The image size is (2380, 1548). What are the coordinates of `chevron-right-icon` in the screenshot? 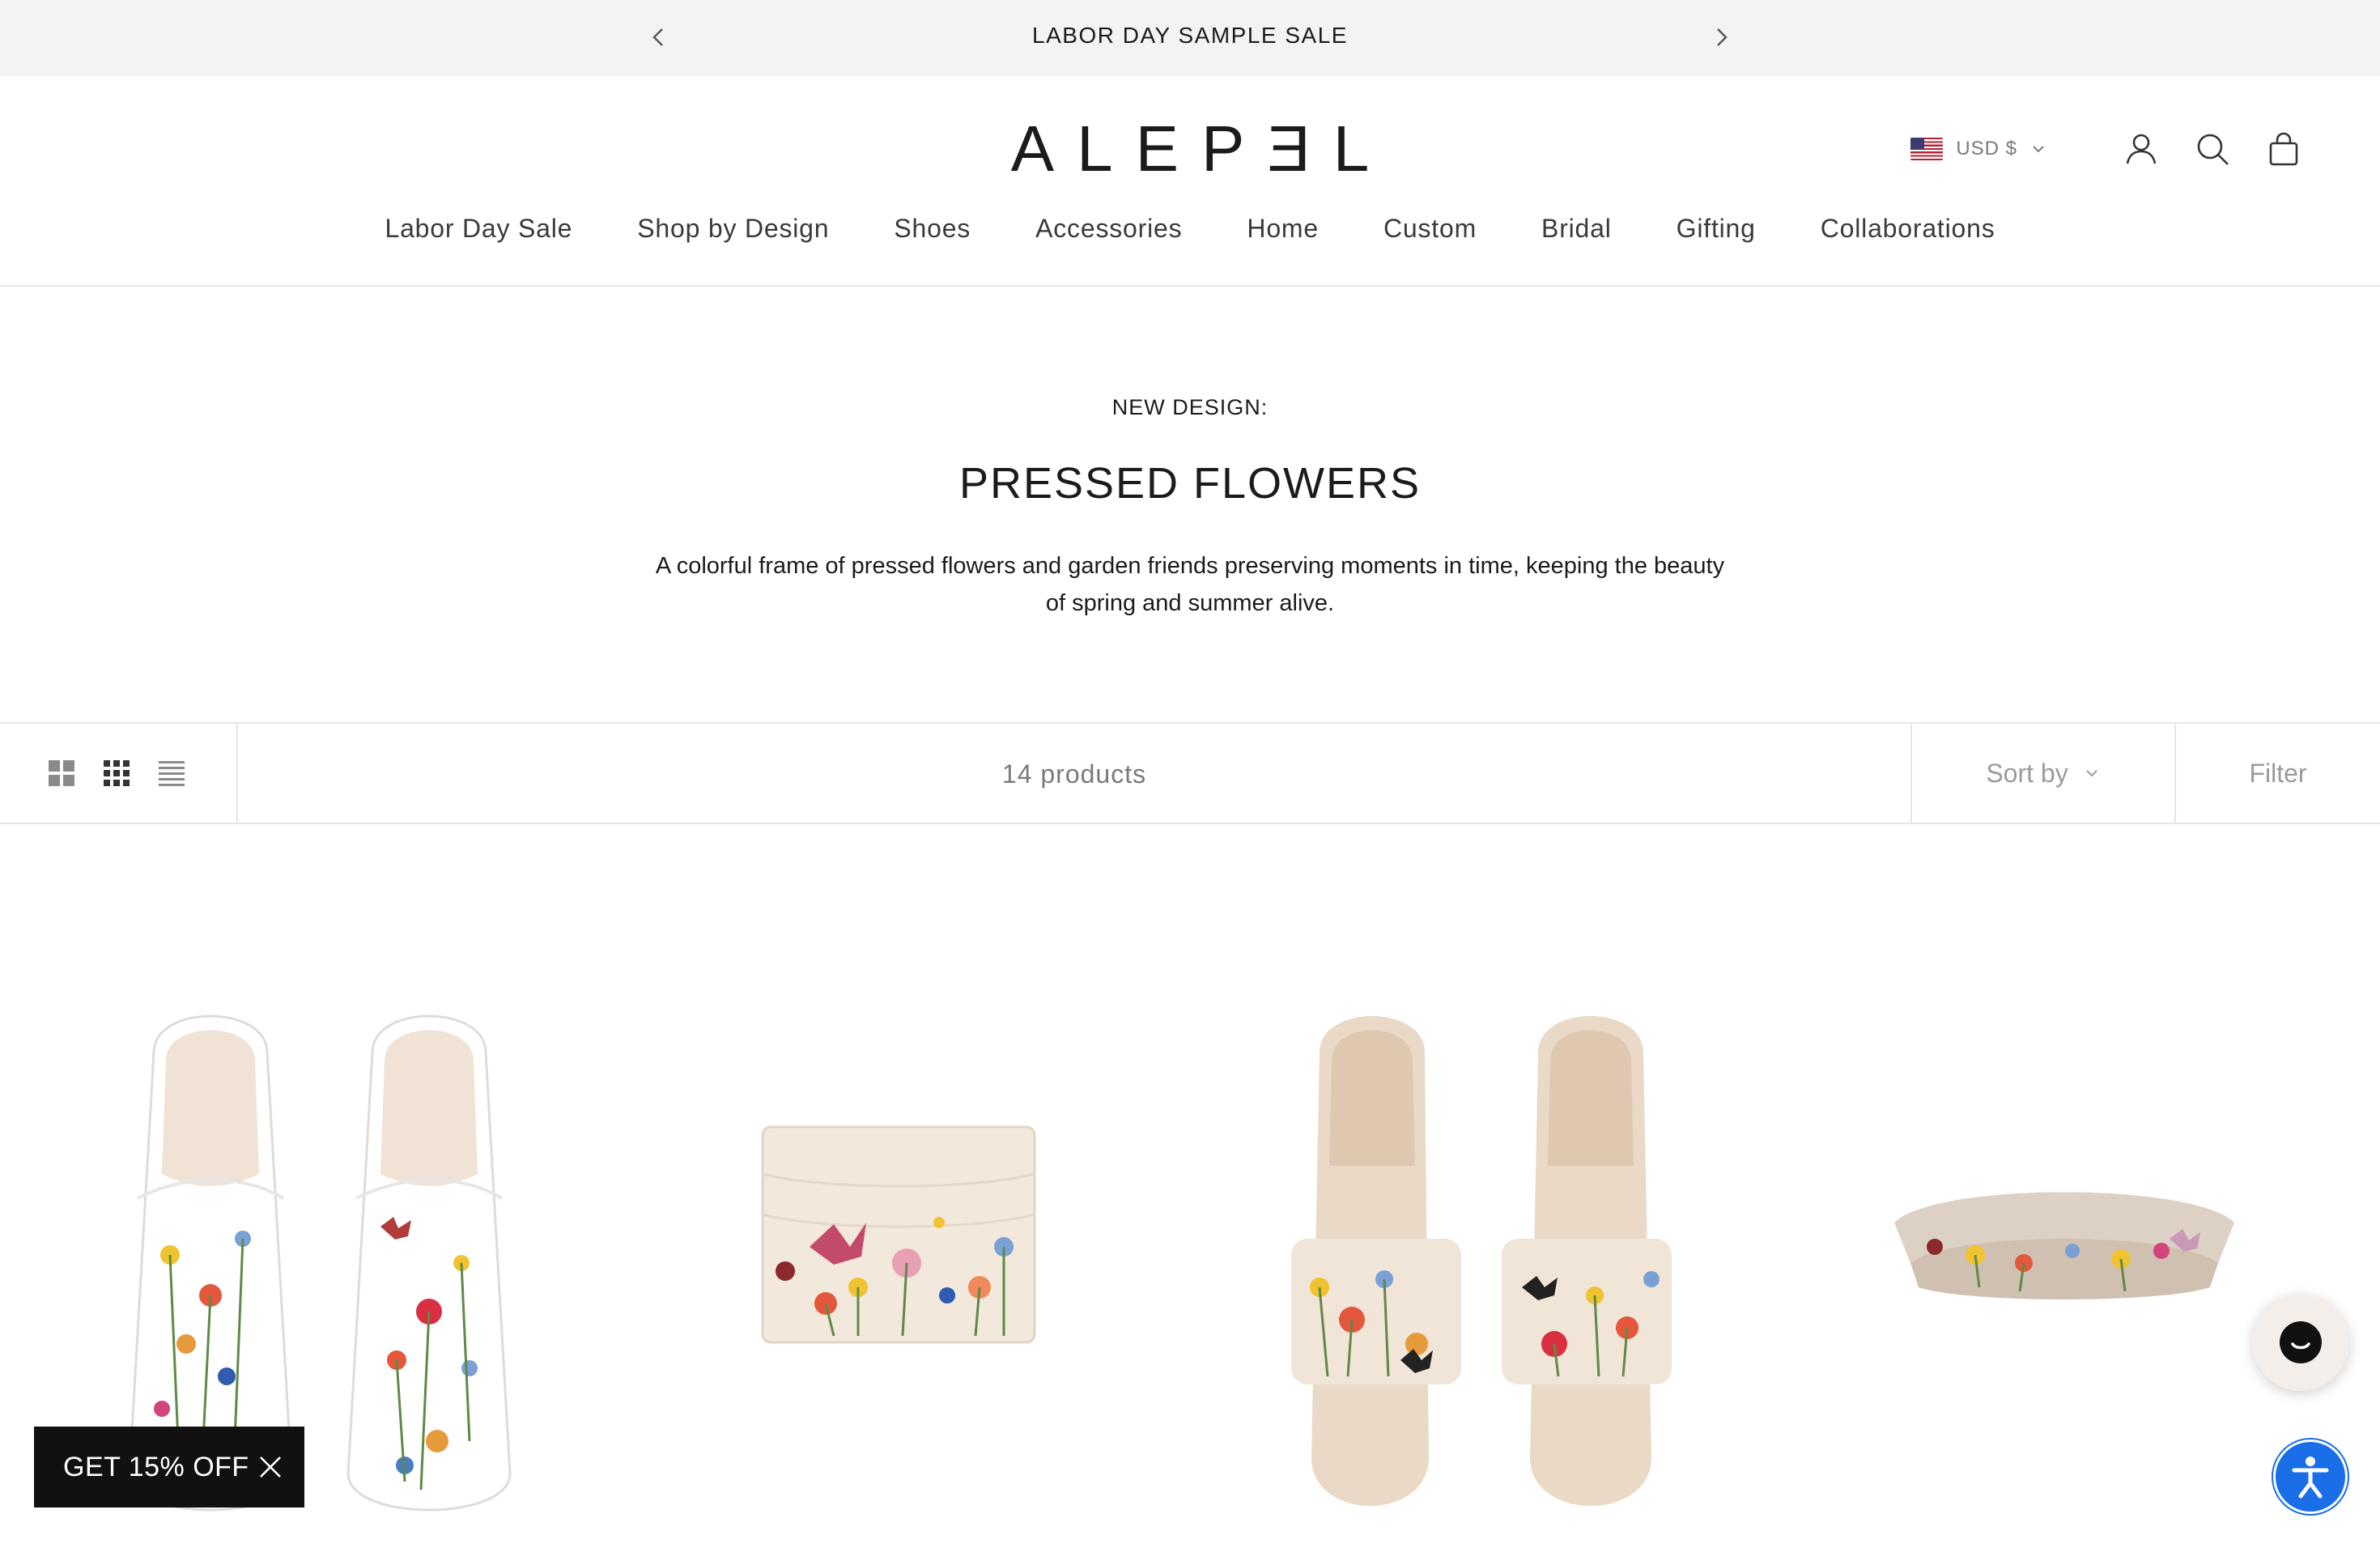 It's located at (1721, 37).